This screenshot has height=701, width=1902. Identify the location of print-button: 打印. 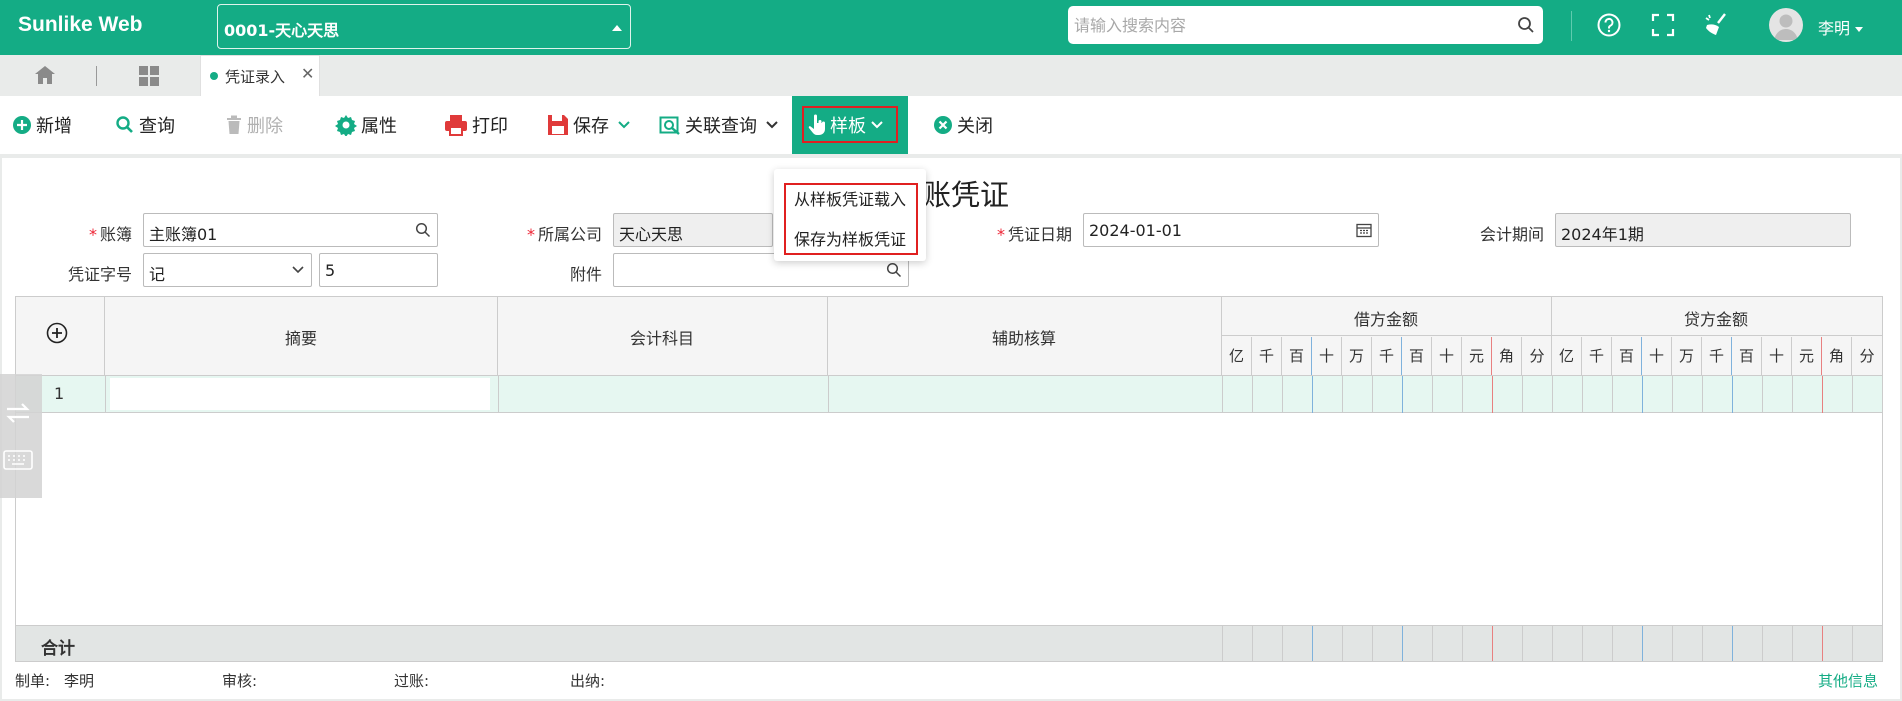
(476, 125).